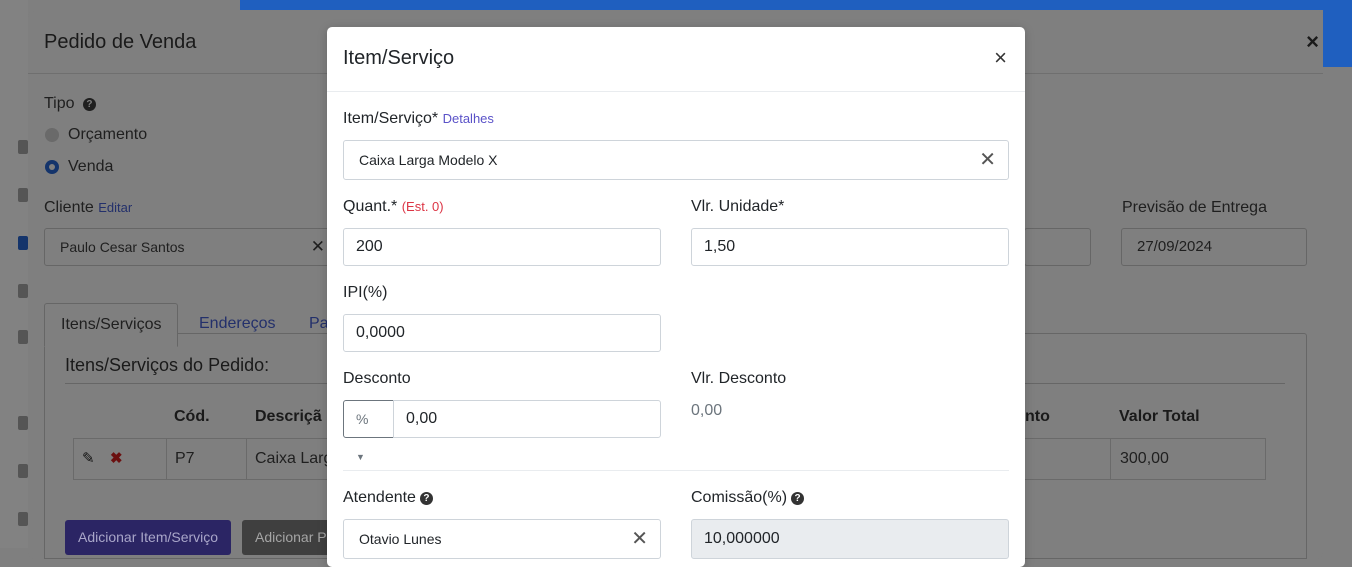  Describe the element at coordinates (1159, 416) in the screenshot. I see `col-header-total: Valor Total` at that location.